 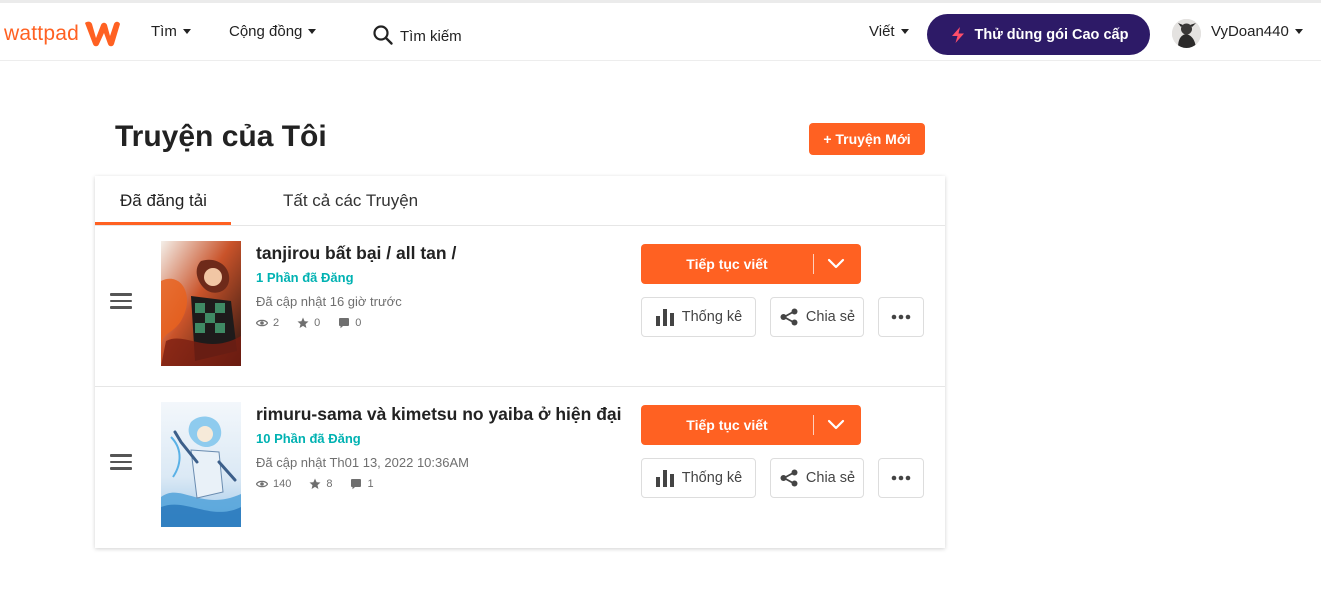 What do you see at coordinates (329, 484) in the screenshot?
I see `votes-count: 8` at bounding box center [329, 484].